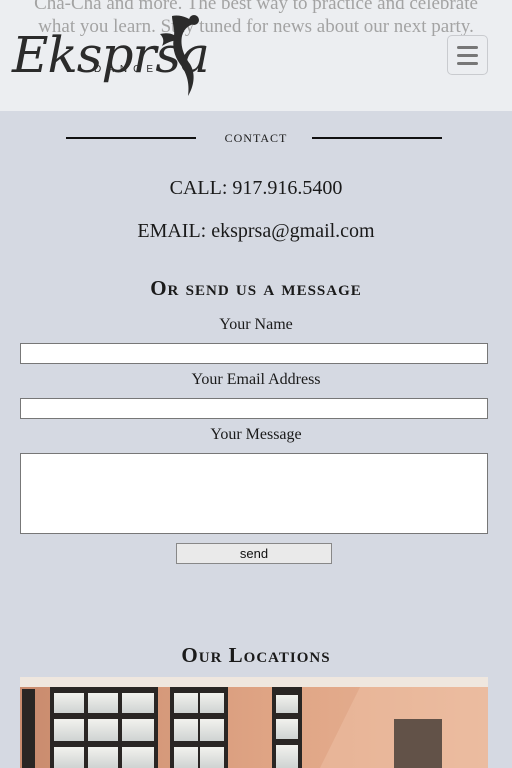 The image size is (512, 768). I want to click on hamburger-menu-icon, so click(467, 47).